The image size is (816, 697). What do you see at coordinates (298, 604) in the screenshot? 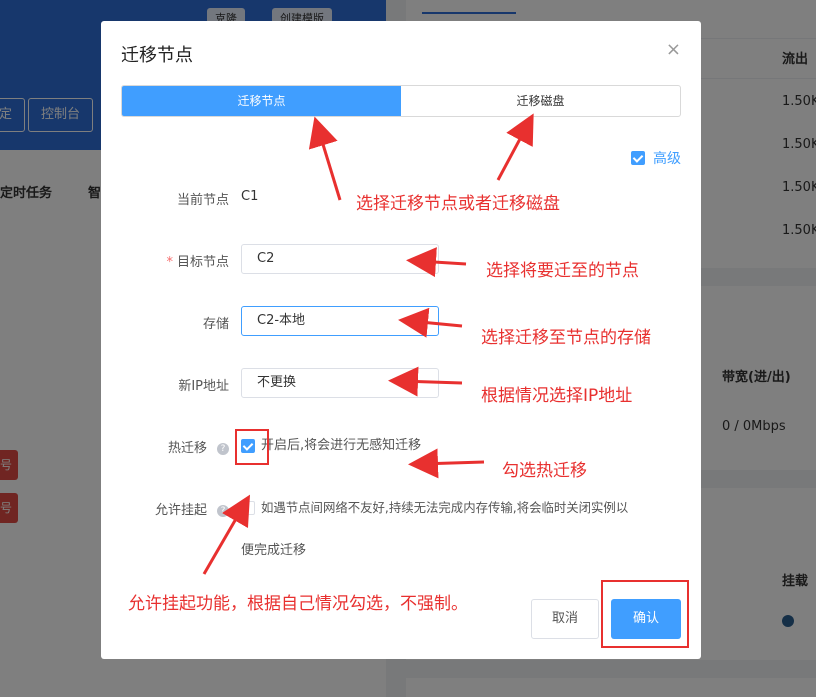
I see `annotation-suspend: 允许挂起功能，根据自己情况勾选，不强制。` at bounding box center [298, 604].